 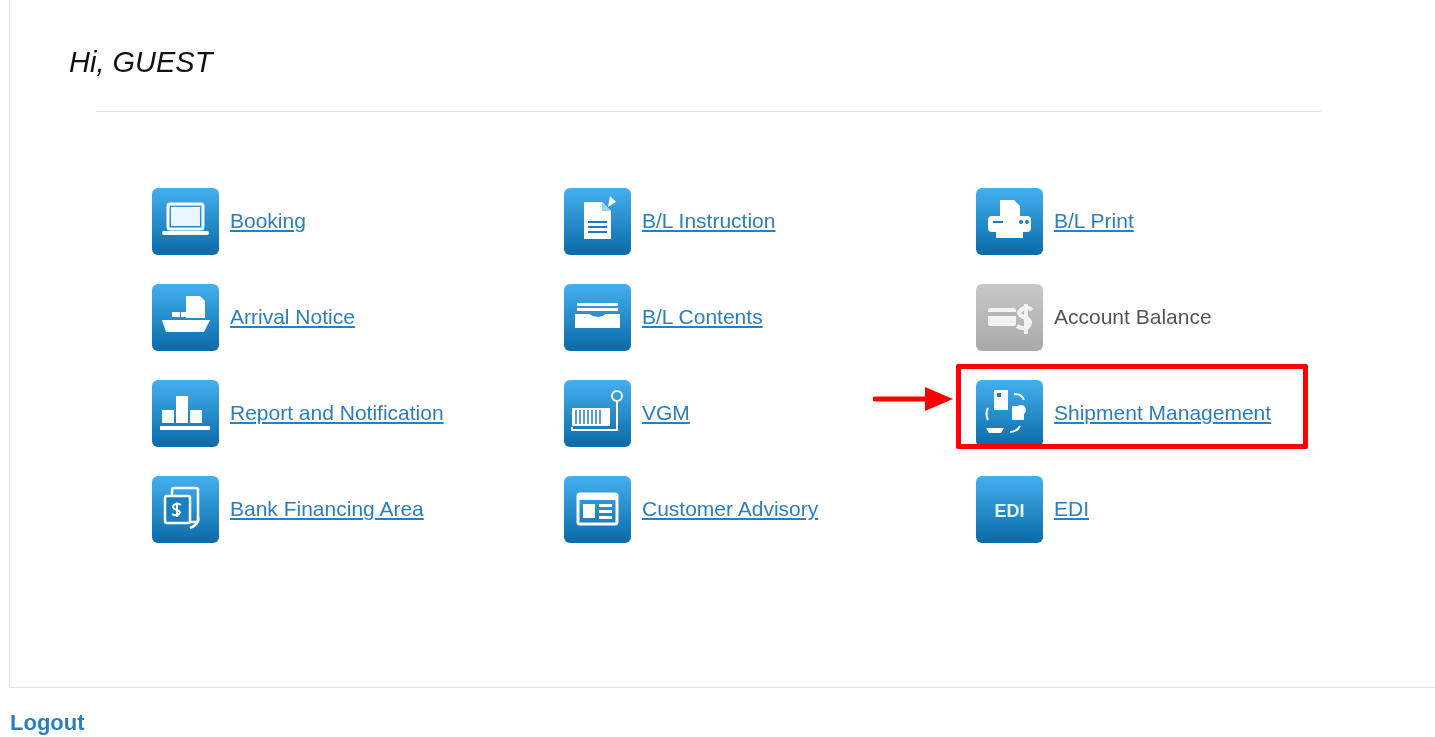 I want to click on cabinets-icon, so click(x=185, y=413).